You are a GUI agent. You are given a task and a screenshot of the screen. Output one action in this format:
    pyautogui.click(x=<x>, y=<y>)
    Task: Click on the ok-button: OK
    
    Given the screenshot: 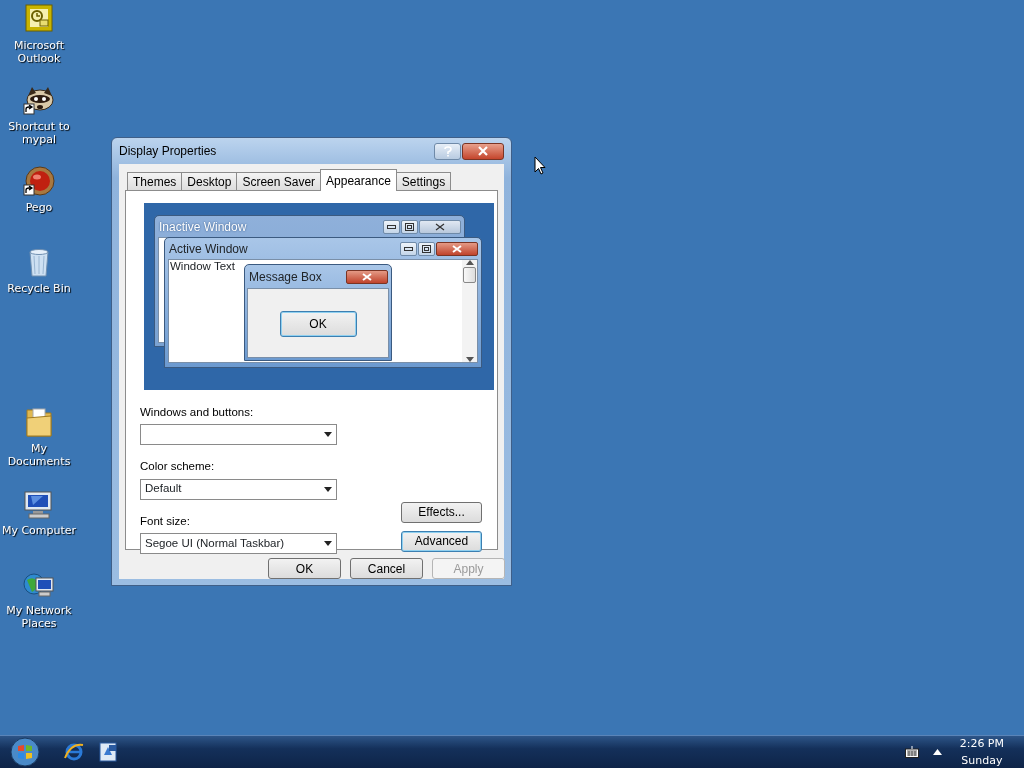 What is the action you would take?
    pyautogui.click(x=318, y=324)
    